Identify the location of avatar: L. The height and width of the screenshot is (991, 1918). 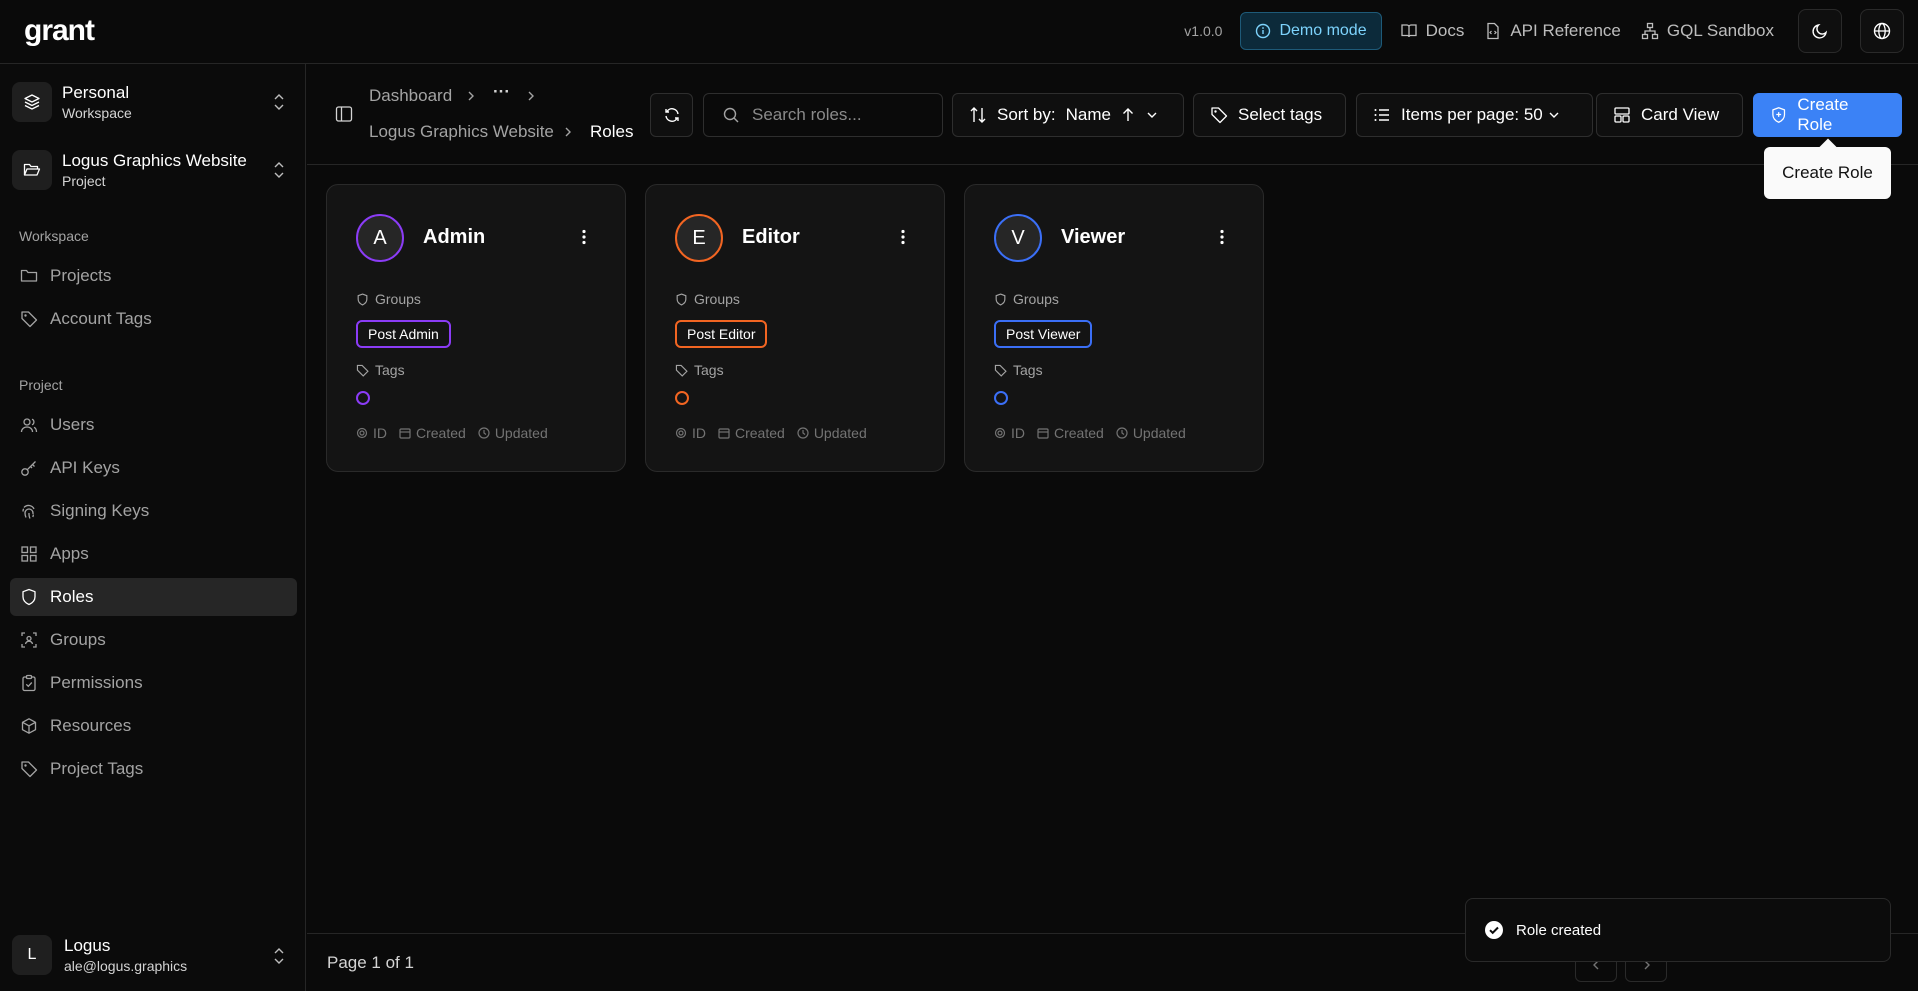
(32, 955).